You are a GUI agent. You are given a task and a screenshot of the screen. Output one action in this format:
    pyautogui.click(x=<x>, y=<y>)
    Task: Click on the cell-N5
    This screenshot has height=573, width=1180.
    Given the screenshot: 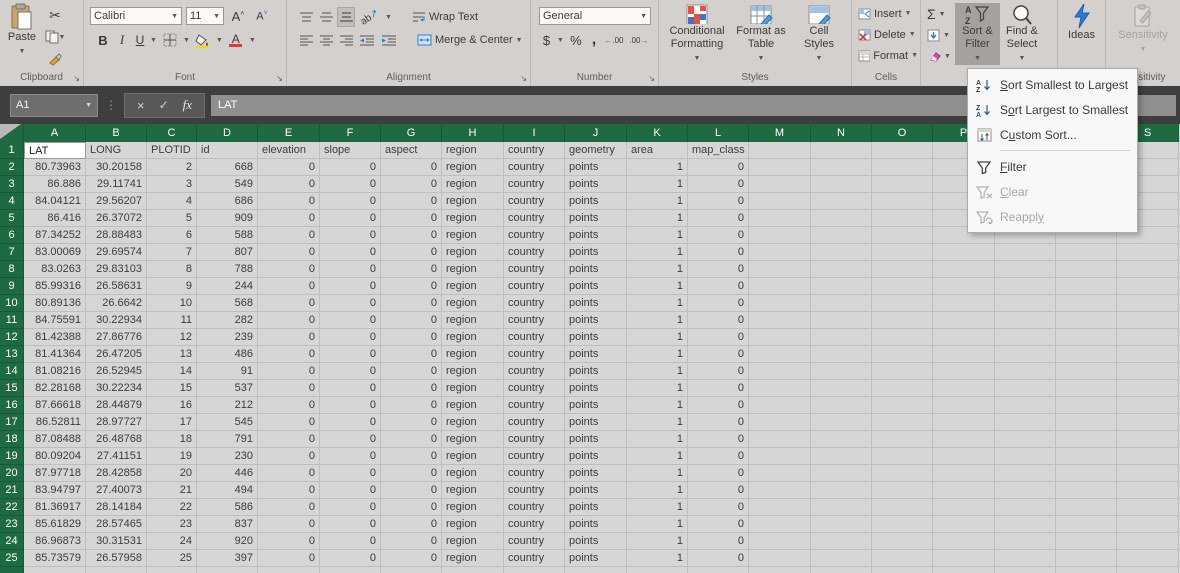 What is the action you would take?
    pyautogui.click(x=841, y=218)
    